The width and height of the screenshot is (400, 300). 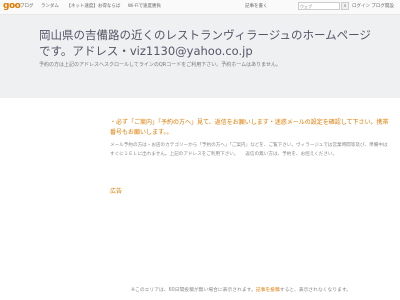 I want to click on post-article-link: 記事を投稿, so click(x=268, y=290).